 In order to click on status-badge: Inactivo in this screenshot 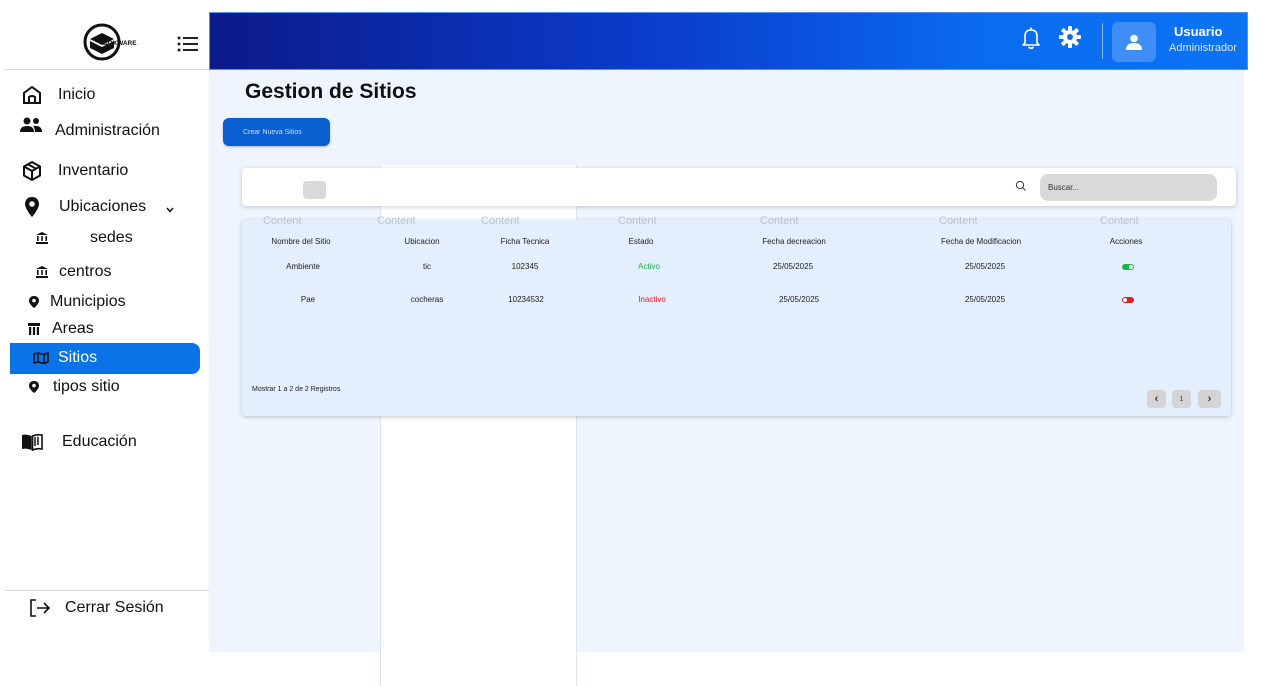, I will do `click(652, 299)`.